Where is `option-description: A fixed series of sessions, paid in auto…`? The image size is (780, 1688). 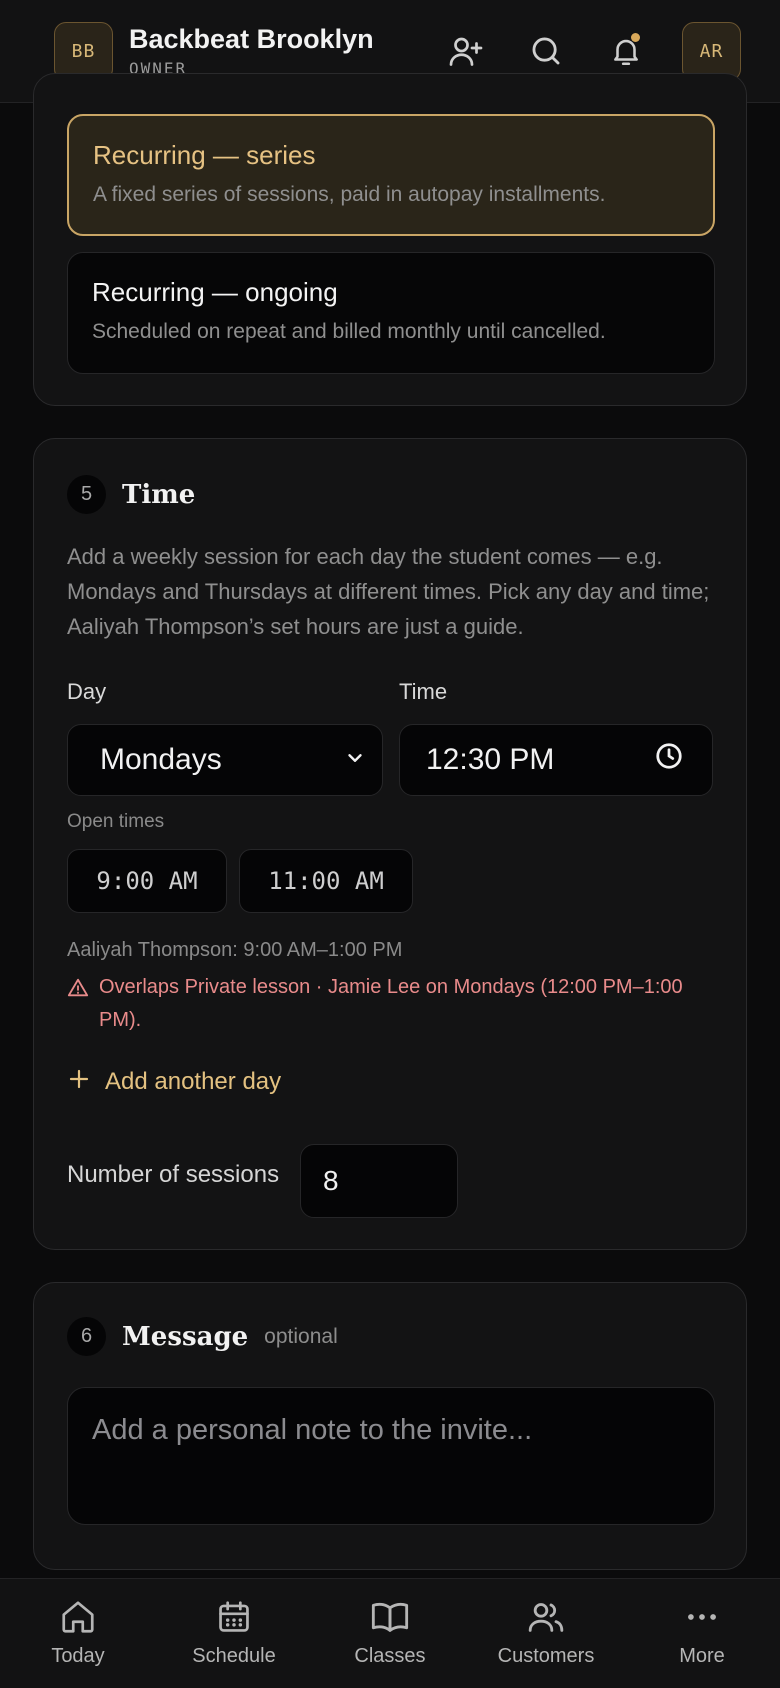 option-description: A fixed series of sessions, paid in auto… is located at coordinates (349, 194).